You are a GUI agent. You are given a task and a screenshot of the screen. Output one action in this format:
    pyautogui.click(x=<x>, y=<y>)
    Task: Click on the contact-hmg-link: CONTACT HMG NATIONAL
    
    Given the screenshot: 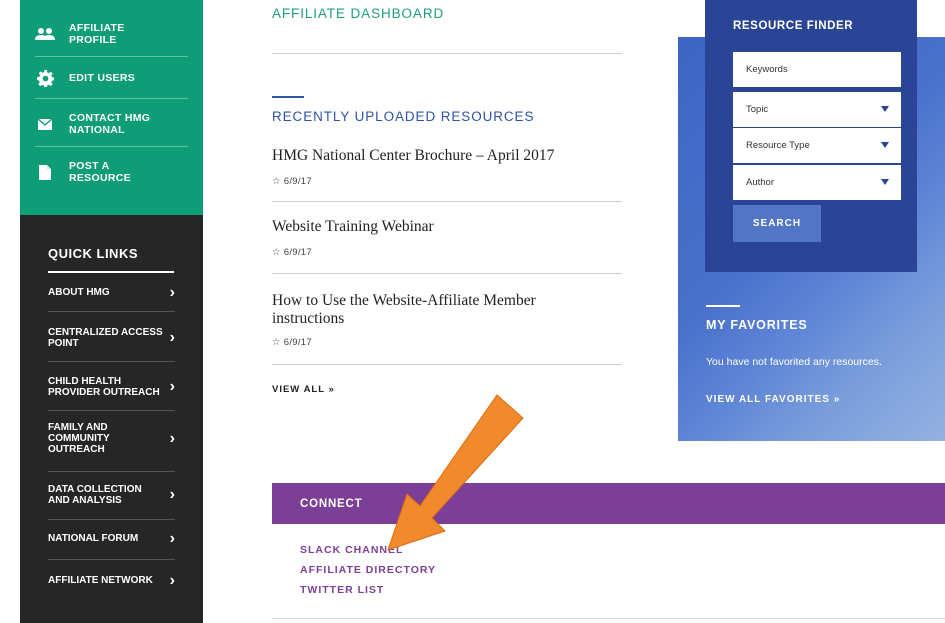 What is the action you would take?
    pyautogui.click(x=111, y=124)
    